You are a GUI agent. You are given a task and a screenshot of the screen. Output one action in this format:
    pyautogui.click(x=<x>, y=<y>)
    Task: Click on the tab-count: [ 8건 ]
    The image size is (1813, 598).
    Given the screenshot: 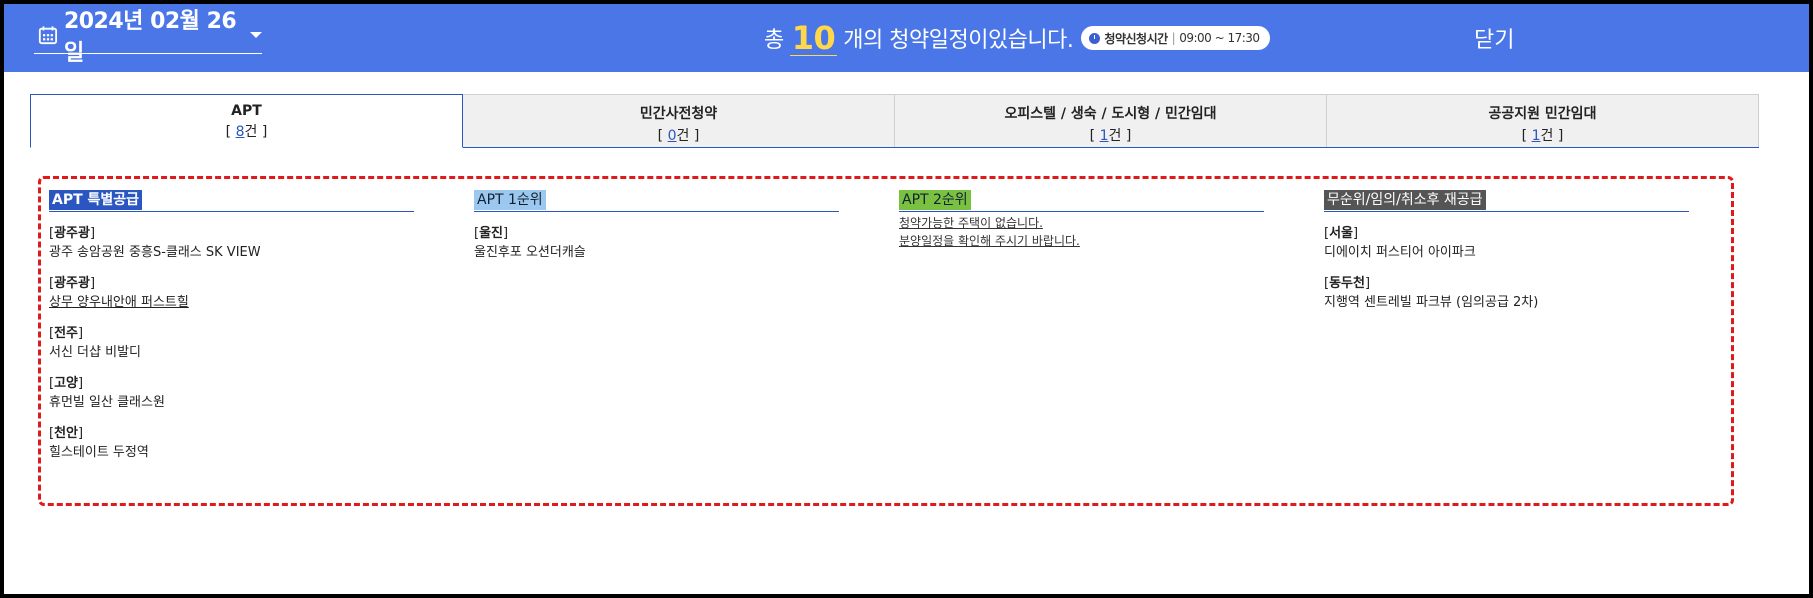 What is the action you would take?
    pyautogui.click(x=246, y=132)
    